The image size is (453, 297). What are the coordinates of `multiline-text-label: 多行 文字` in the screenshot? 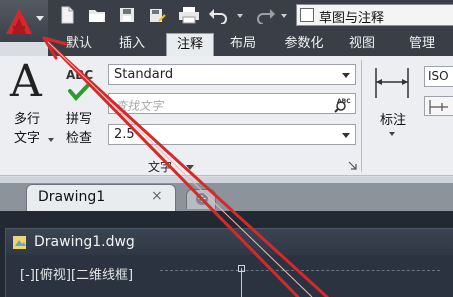 It's located at (27, 129).